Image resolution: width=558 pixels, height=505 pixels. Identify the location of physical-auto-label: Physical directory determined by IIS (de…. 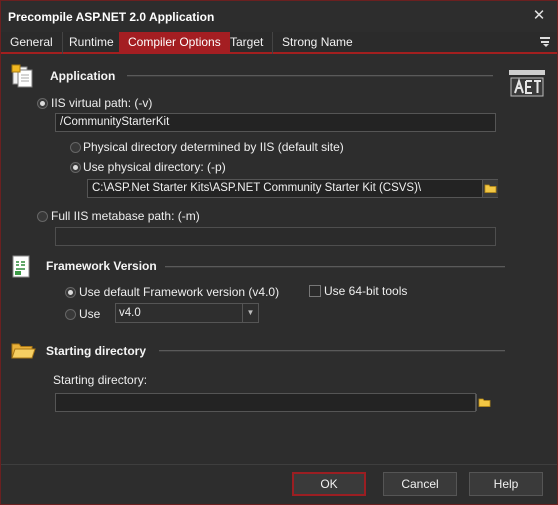
(213, 147).